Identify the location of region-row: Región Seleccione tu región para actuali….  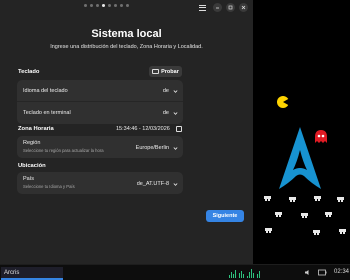
(100, 147).